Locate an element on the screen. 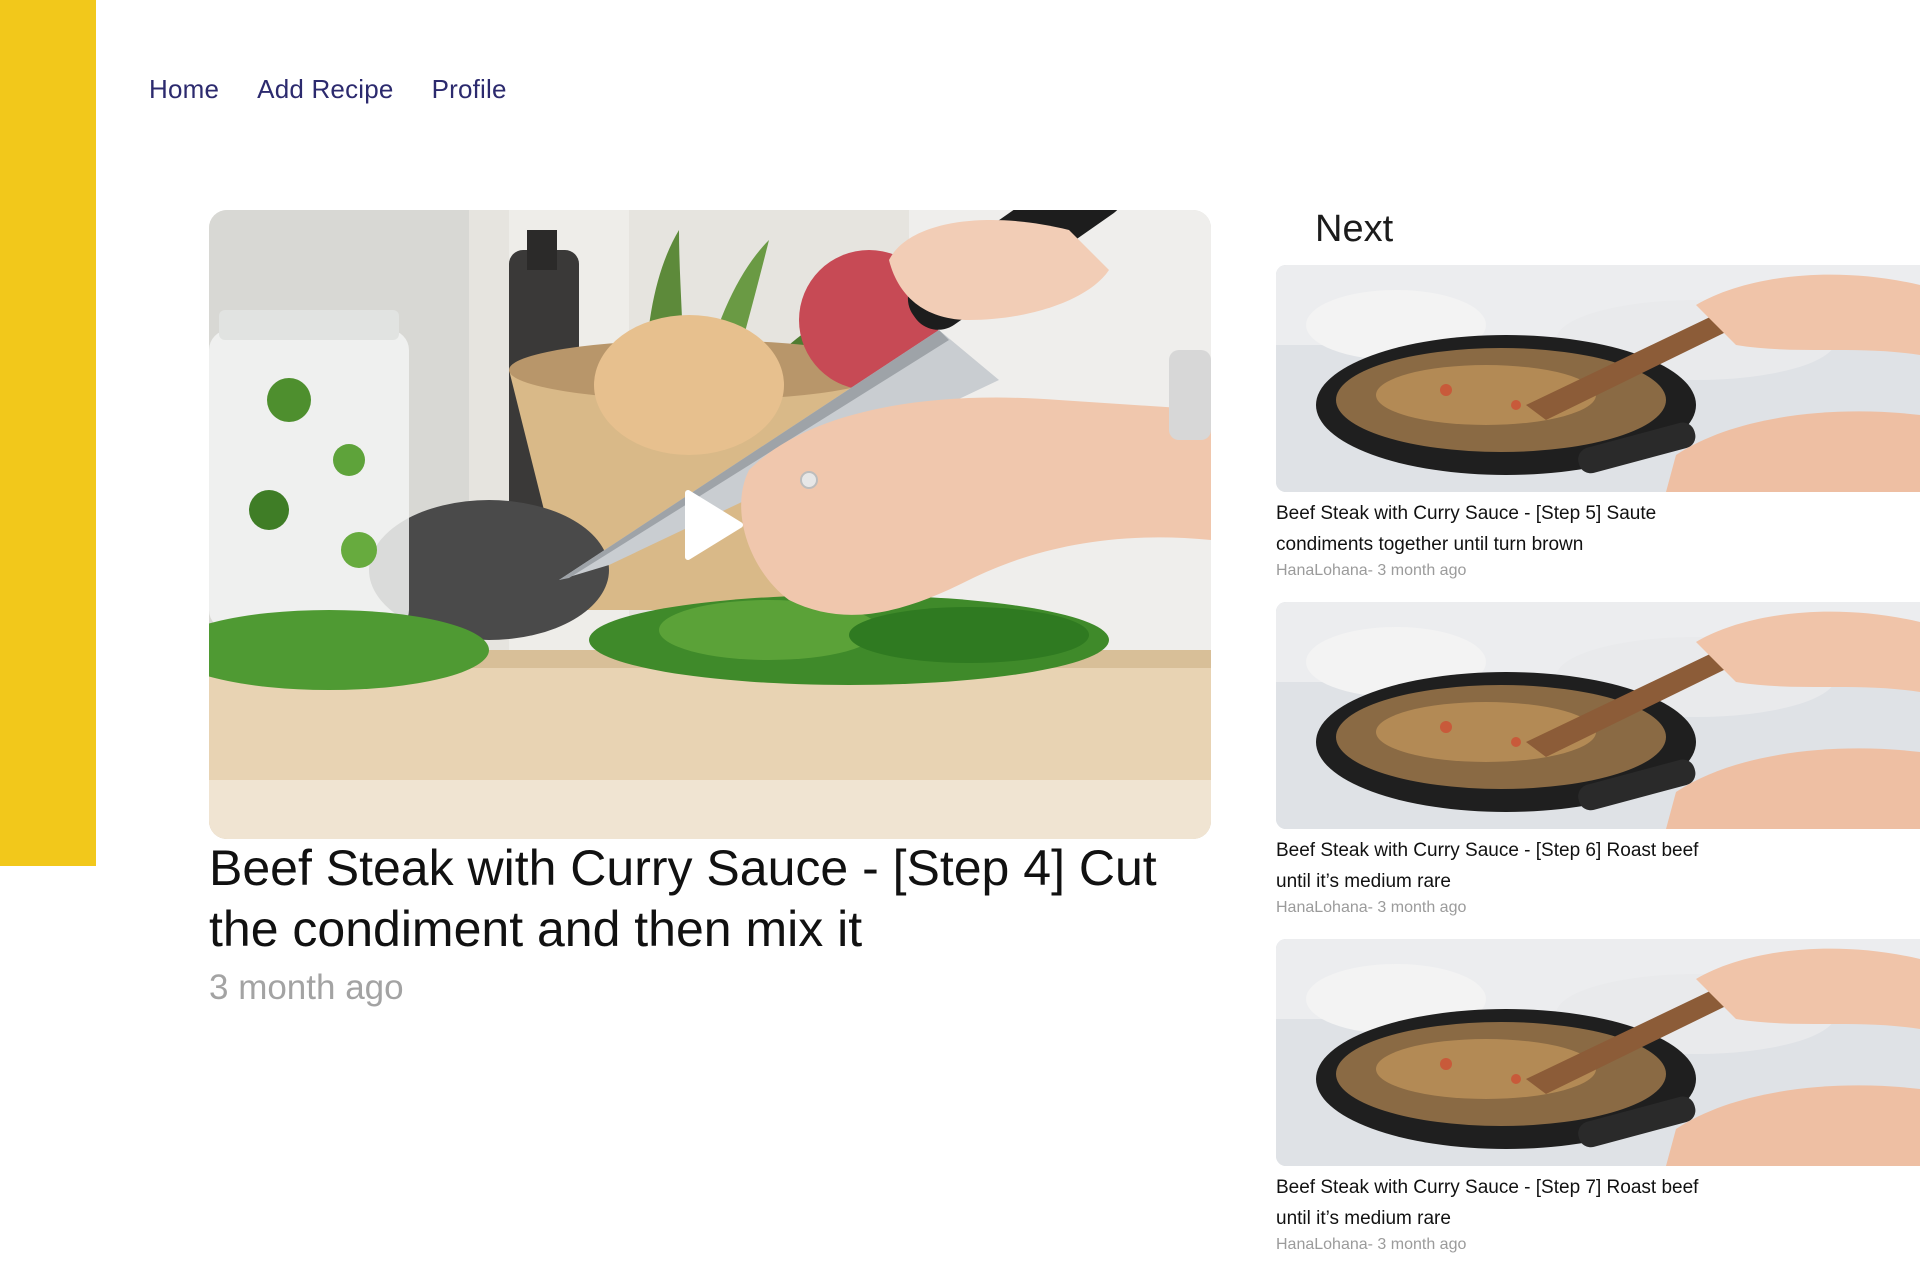  next-heading: Next is located at coordinates (1354, 229).